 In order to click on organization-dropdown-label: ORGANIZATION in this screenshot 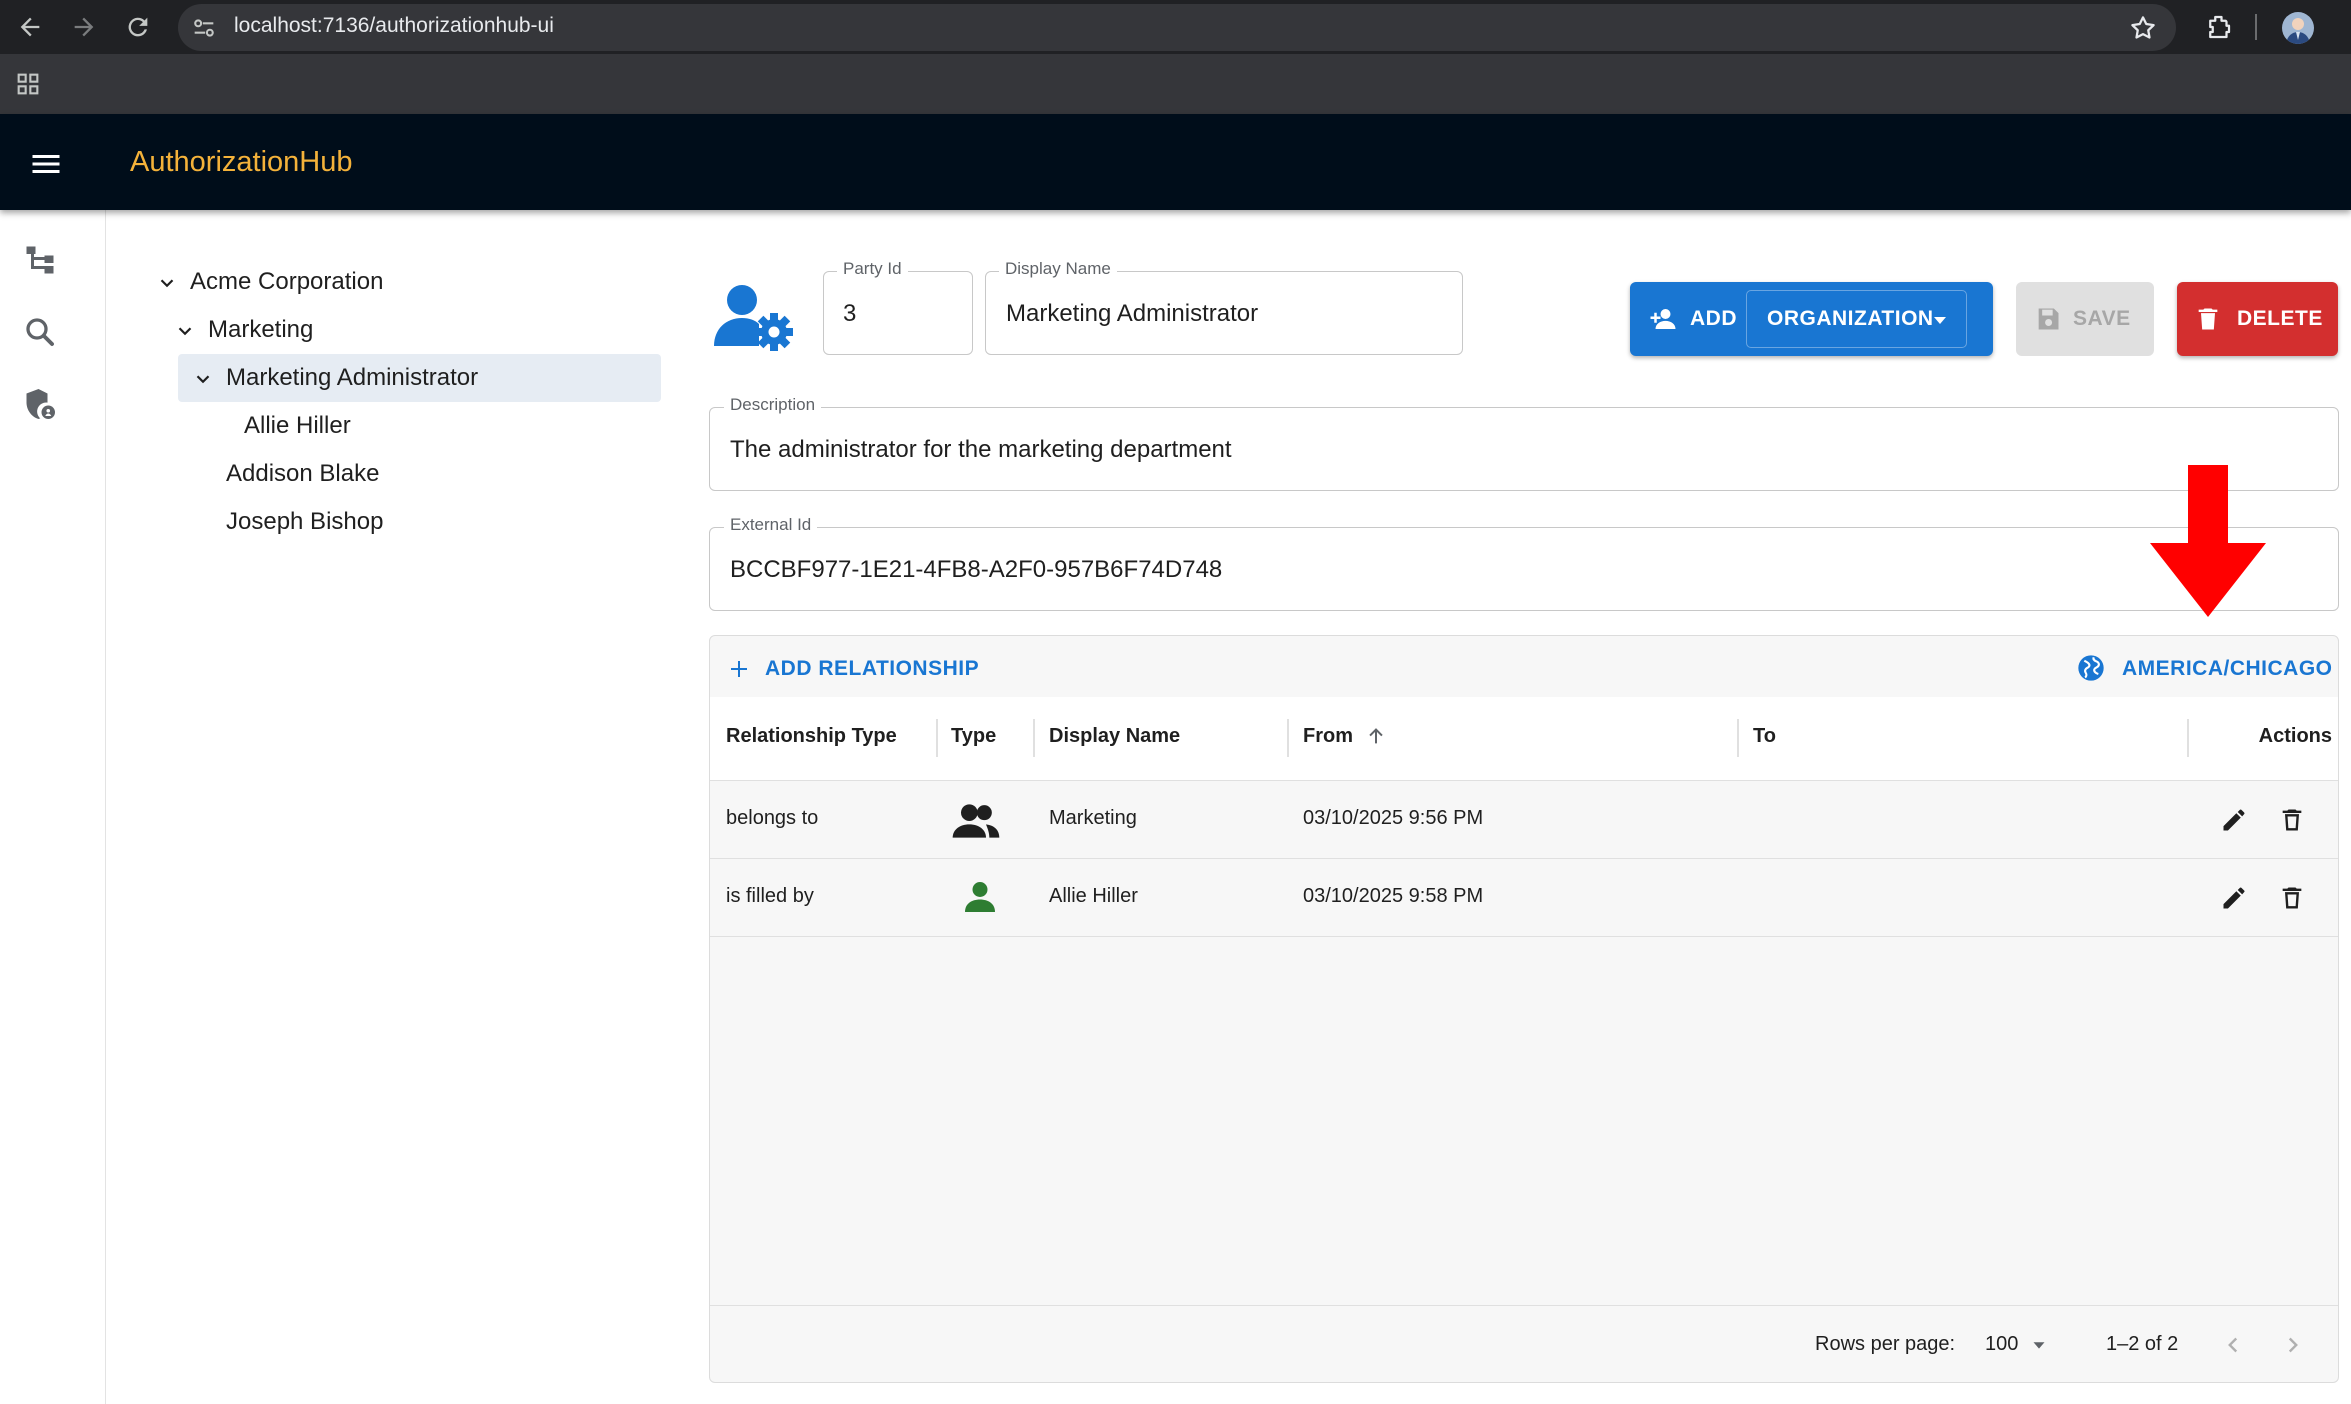, I will do `click(1850, 319)`.